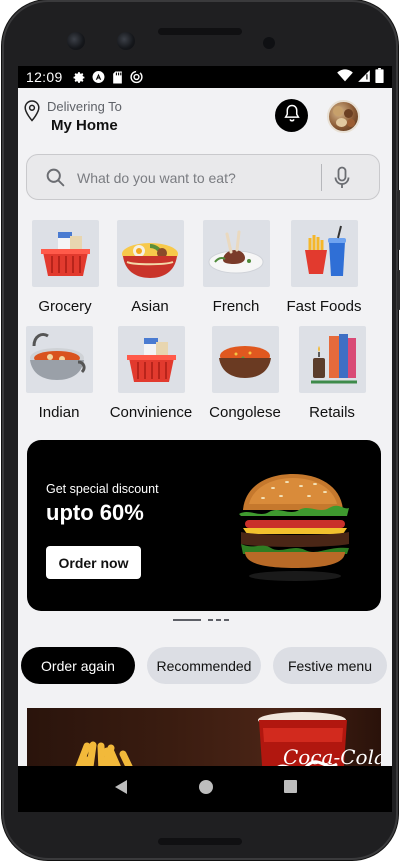 This screenshot has height=865, width=400. I want to click on category-label: Congolese, so click(245, 412).